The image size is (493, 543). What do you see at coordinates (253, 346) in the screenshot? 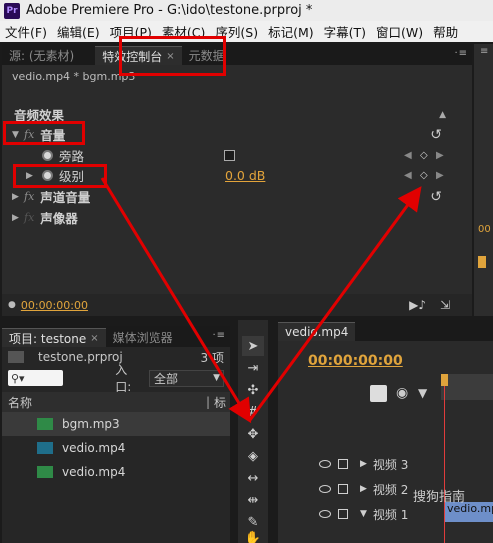
I see `selection-tool-icon: ➤` at bounding box center [253, 346].